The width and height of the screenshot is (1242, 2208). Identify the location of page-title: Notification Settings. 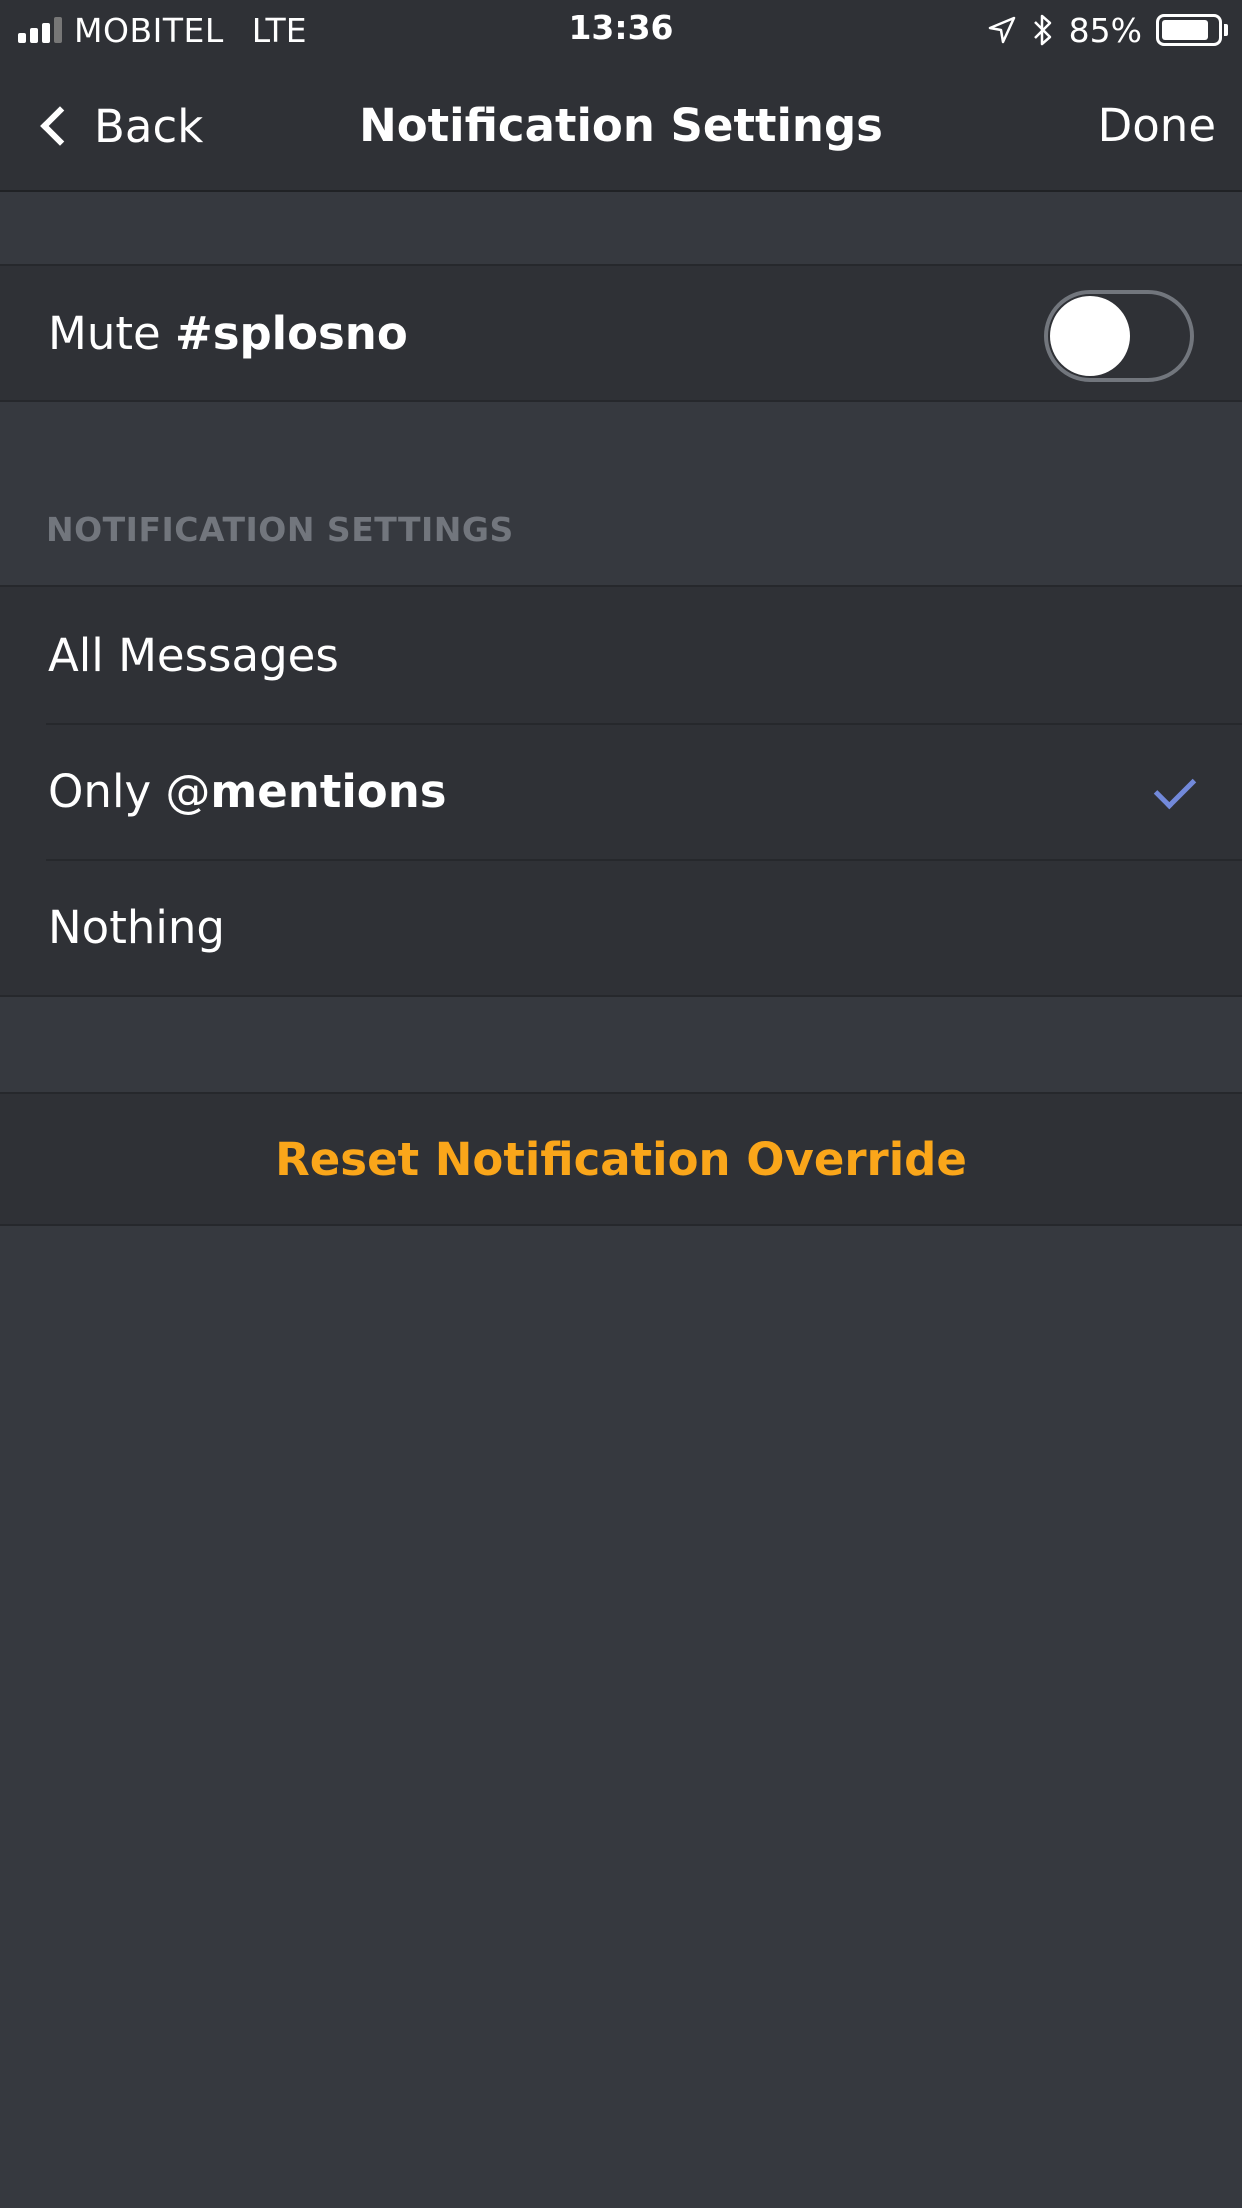
(621, 125).